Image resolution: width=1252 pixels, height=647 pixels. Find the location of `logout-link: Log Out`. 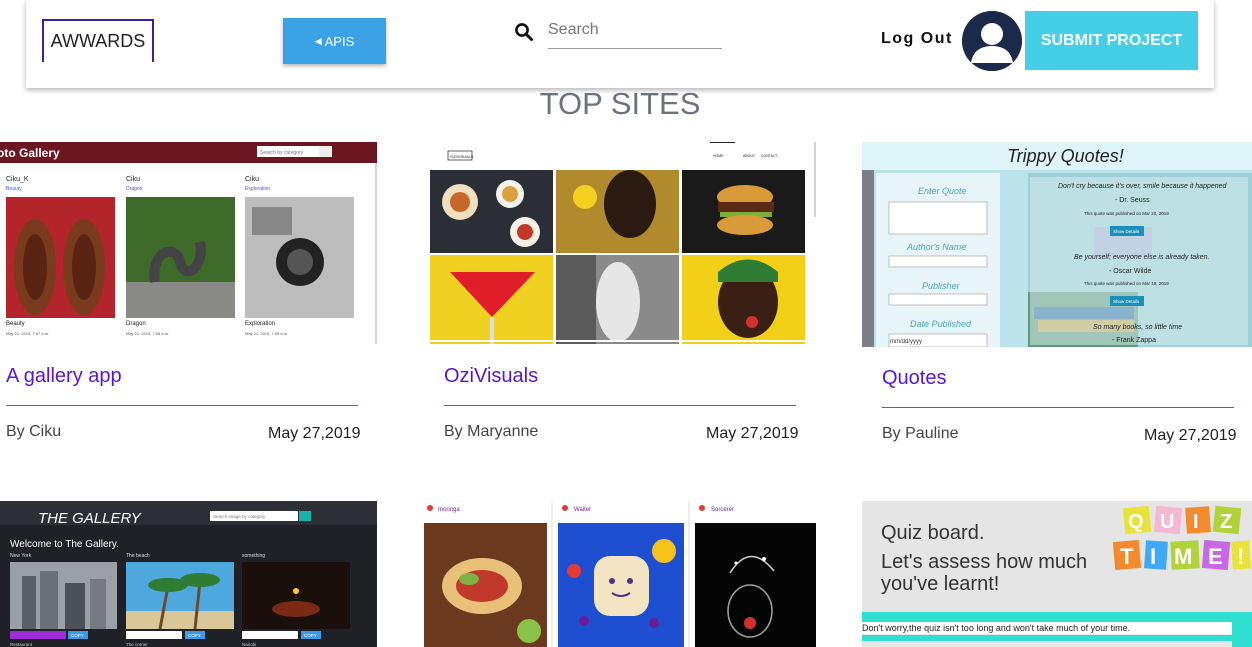

logout-link: Log Out is located at coordinates (917, 39).